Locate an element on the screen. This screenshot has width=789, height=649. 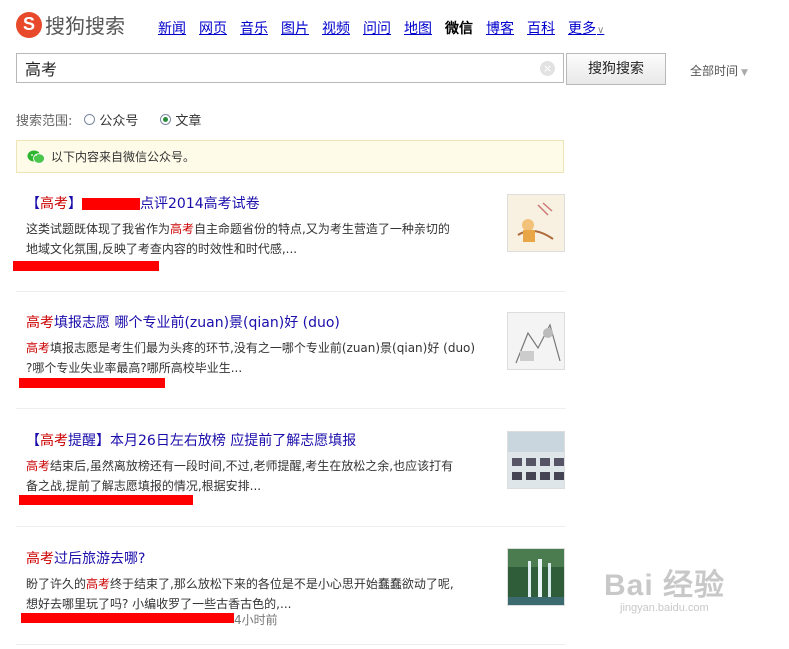
search-button: 搜狗搜索 is located at coordinates (616, 69).